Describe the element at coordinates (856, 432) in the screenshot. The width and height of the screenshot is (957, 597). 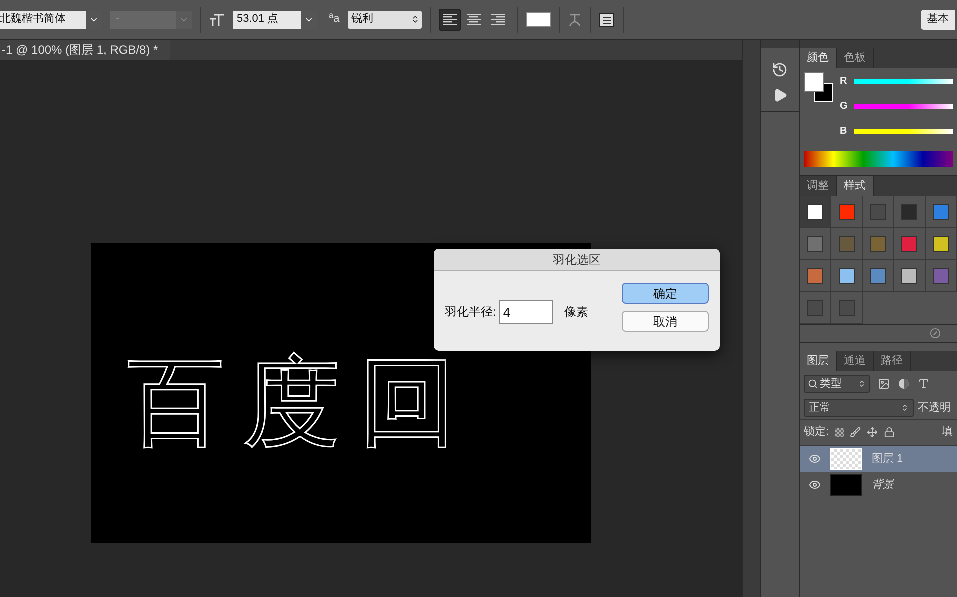
I see `brush-icon` at that location.